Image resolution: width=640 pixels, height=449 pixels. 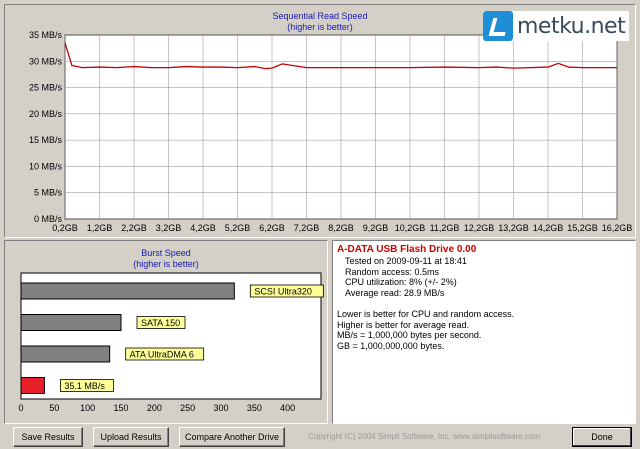 What do you see at coordinates (131, 437) in the screenshot?
I see `upload-results-button: Upload Results` at bounding box center [131, 437].